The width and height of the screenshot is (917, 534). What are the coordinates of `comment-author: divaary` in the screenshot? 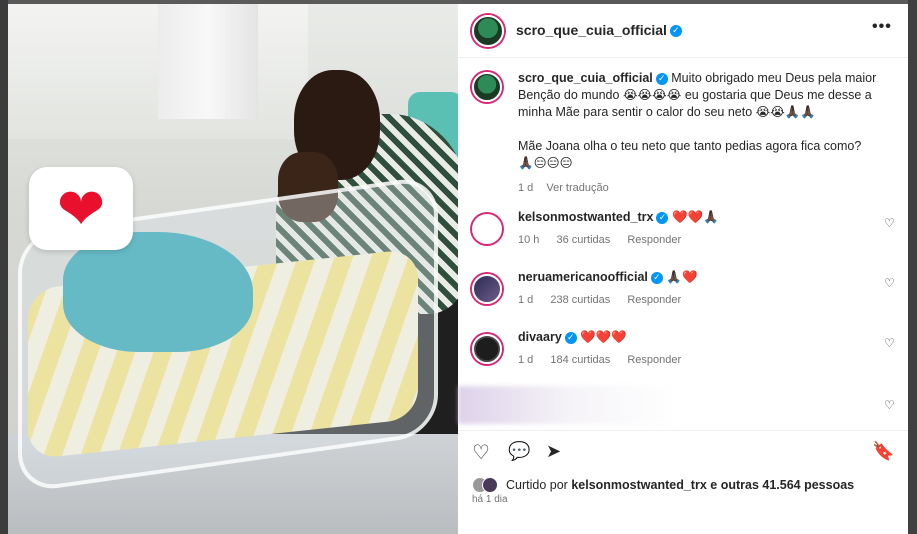 It's located at (540, 337).